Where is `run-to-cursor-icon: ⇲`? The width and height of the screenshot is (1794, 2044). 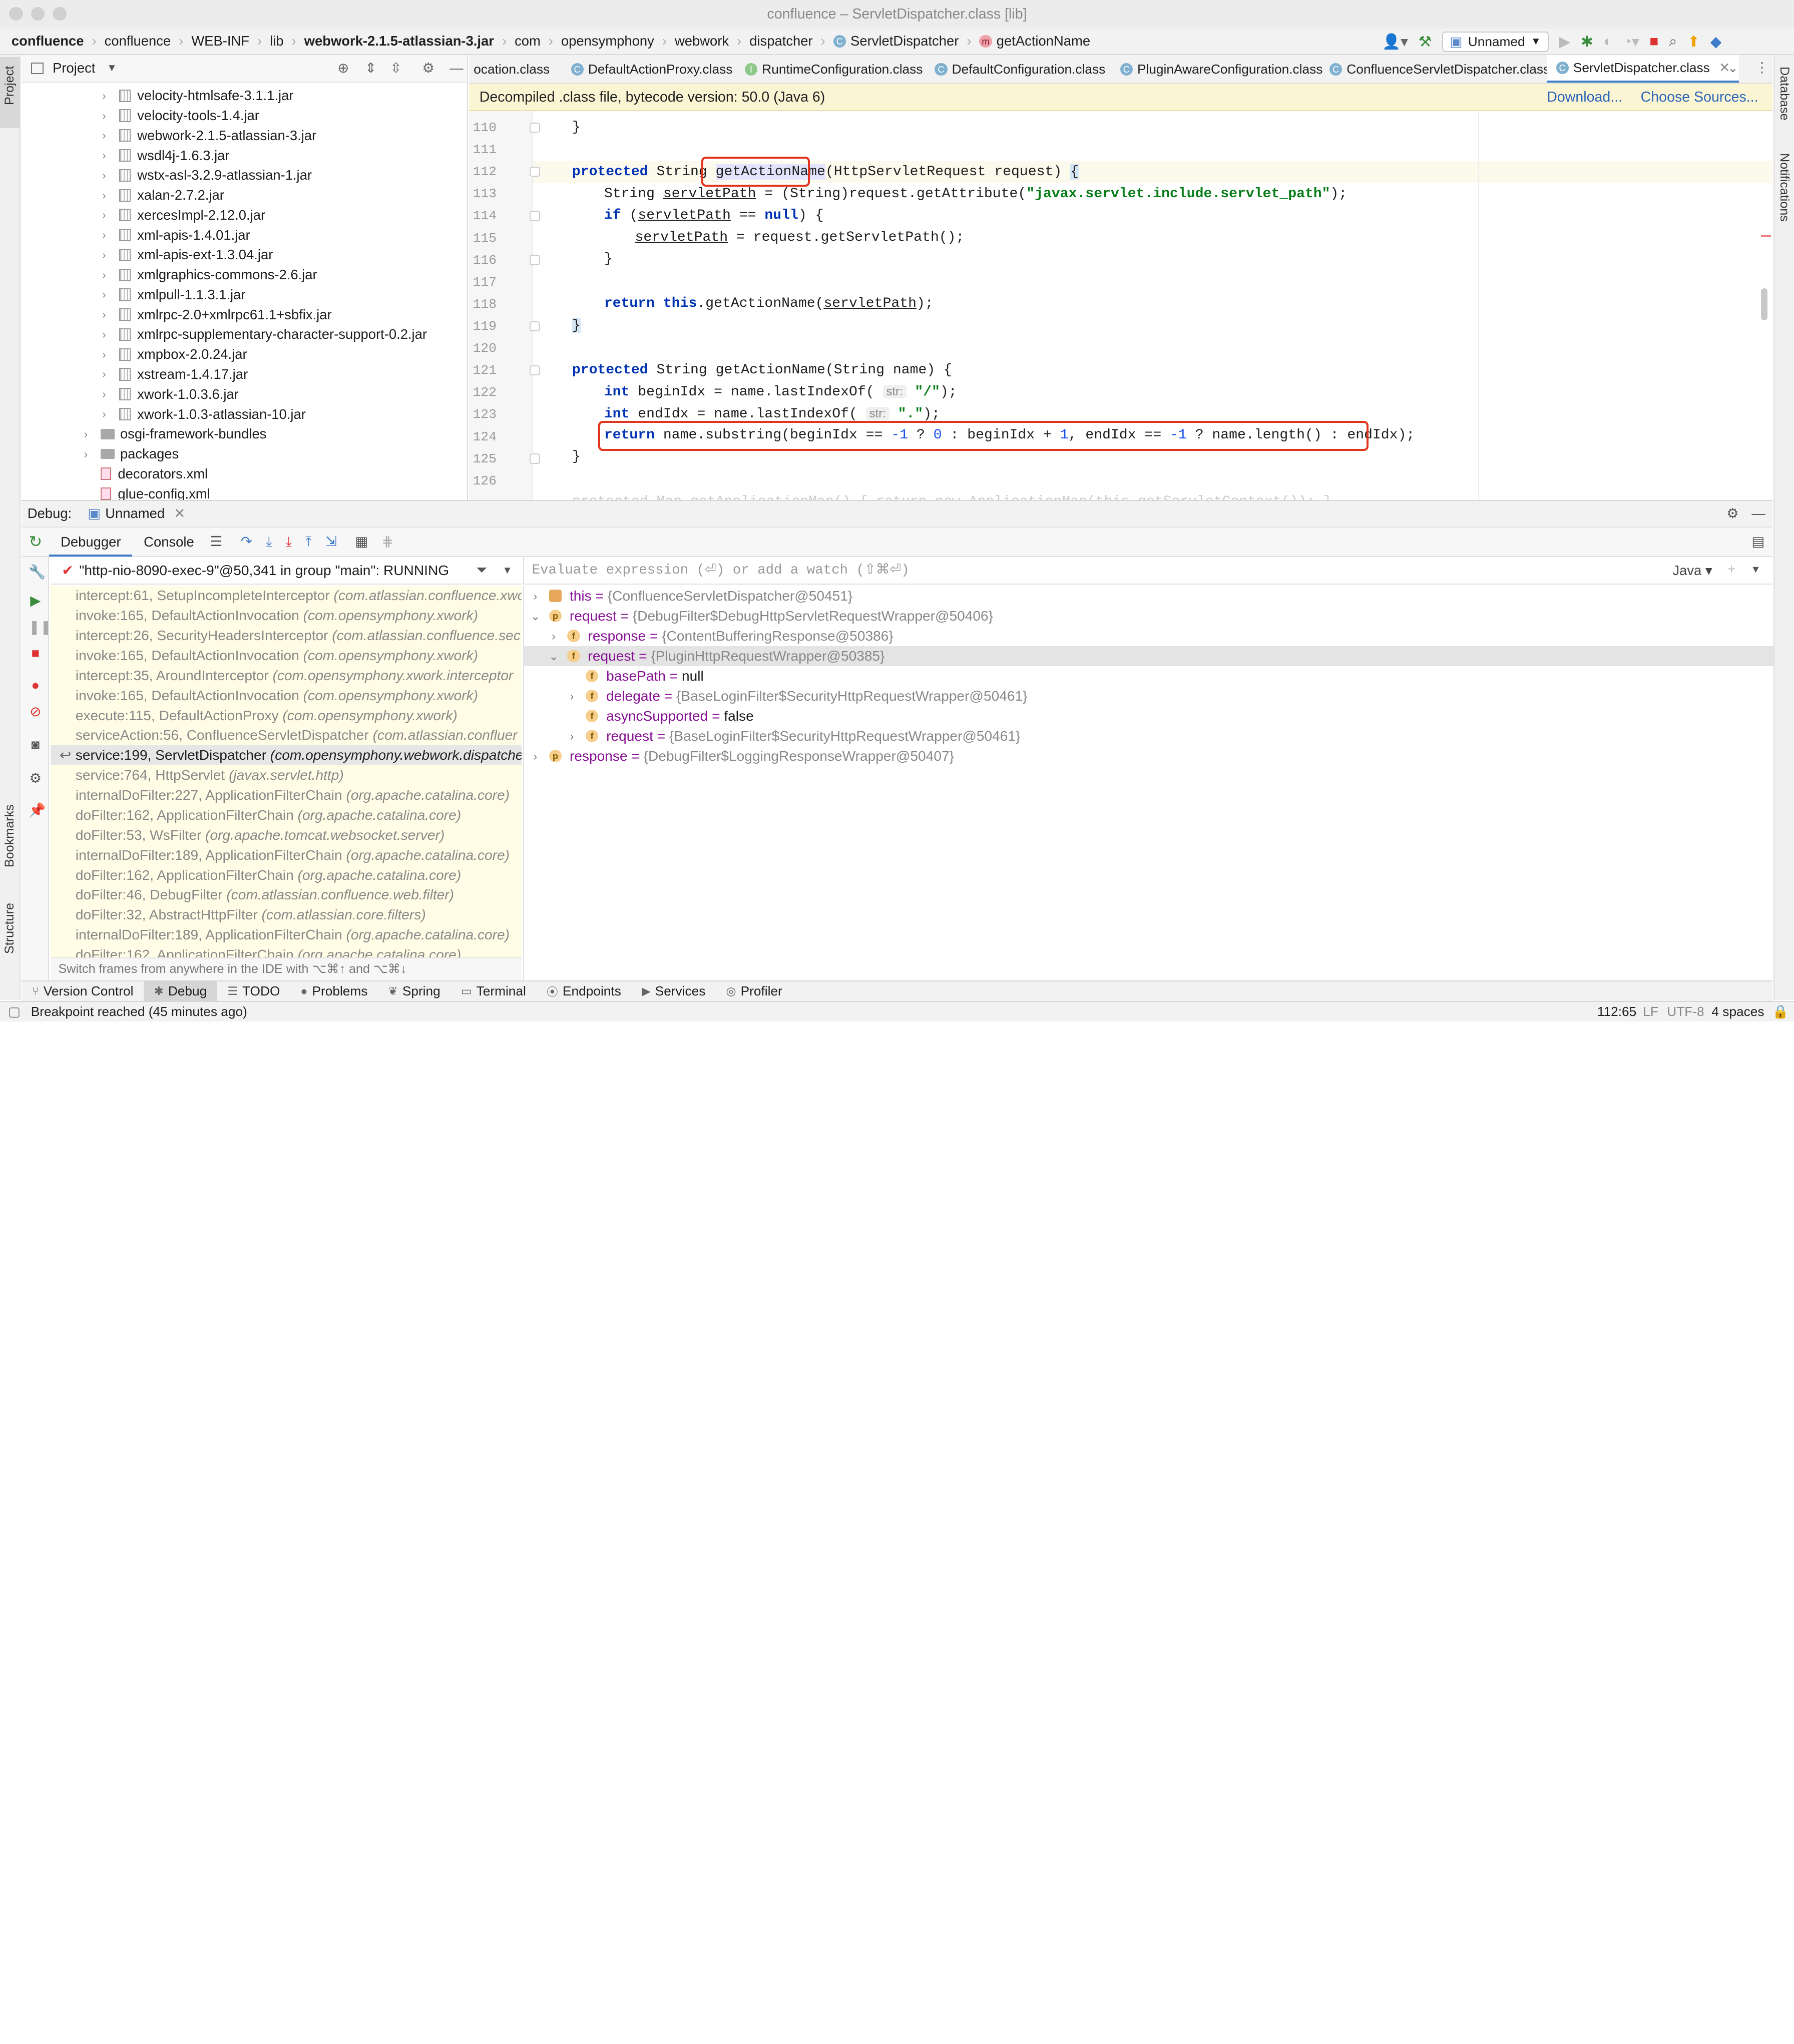 run-to-cursor-icon: ⇲ is located at coordinates (331, 542).